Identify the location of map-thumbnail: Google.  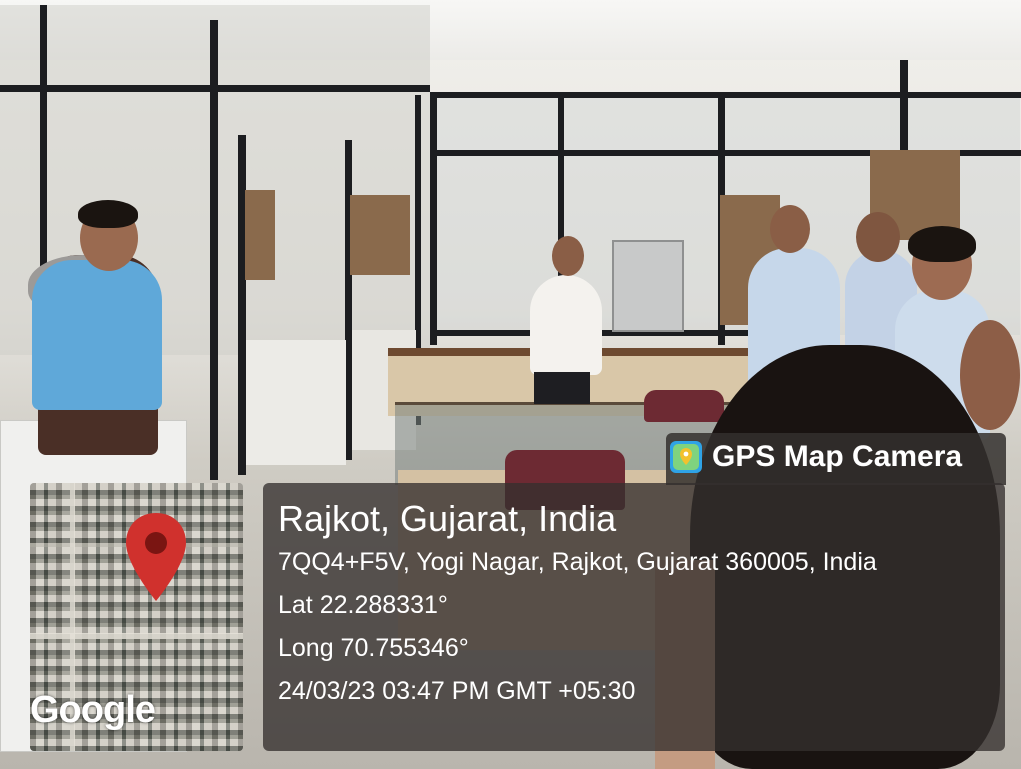
(136, 617).